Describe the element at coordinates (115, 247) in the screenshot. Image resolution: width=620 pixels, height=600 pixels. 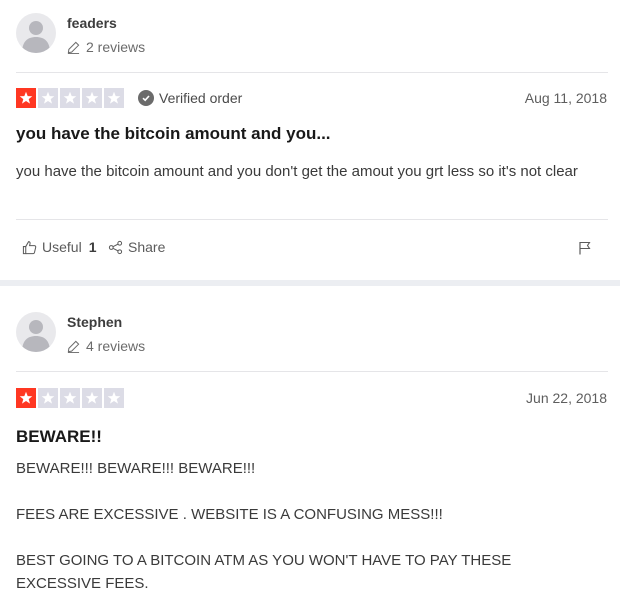
I see `share-icon` at that location.